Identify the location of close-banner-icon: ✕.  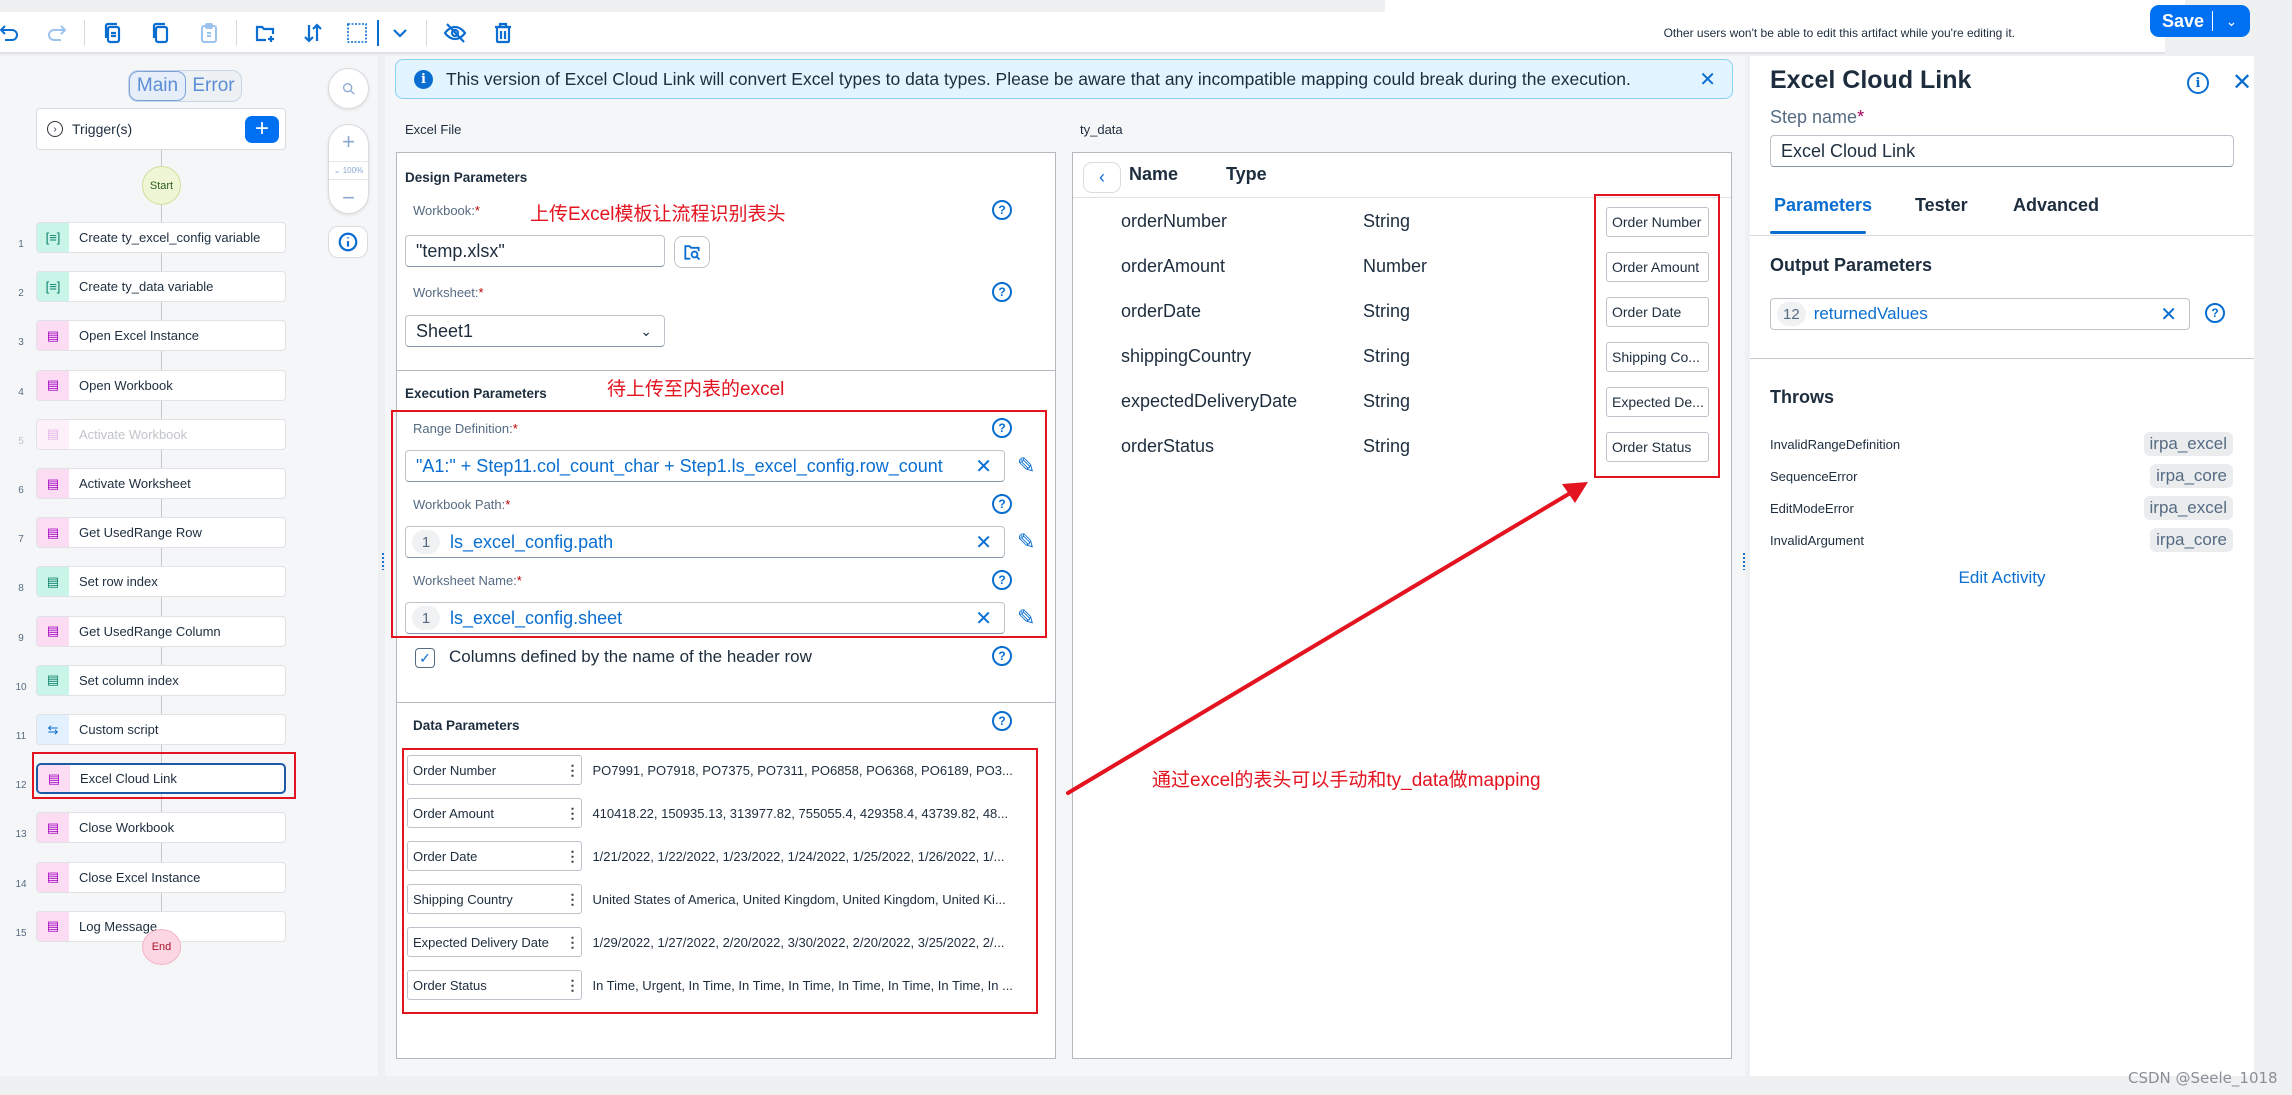
(1707, 79).